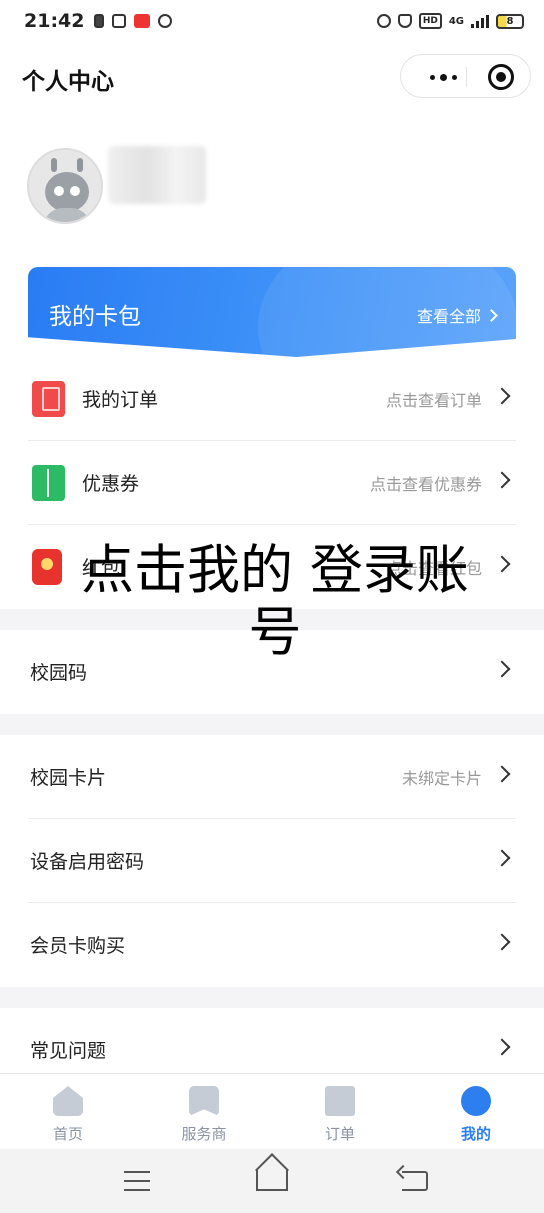 The height and width of the screenshot is (1213, 544). I want to click on back-icon, so click(415, 1181).